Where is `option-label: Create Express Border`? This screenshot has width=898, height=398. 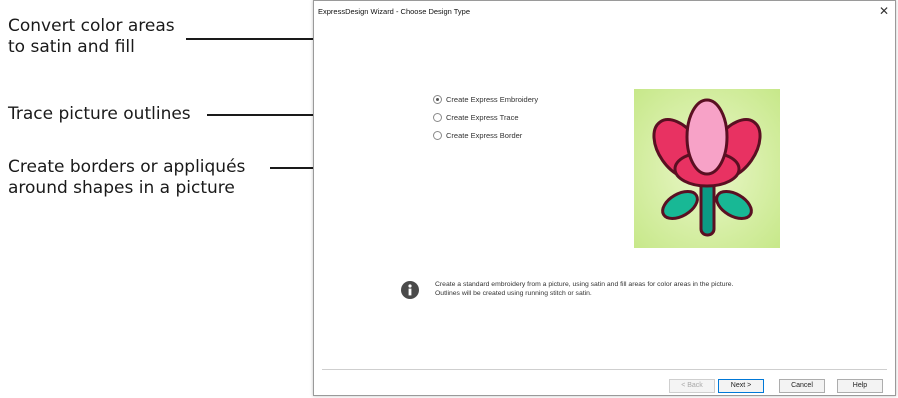 option-label: Create Express Border is located at coordinates (484, 135).